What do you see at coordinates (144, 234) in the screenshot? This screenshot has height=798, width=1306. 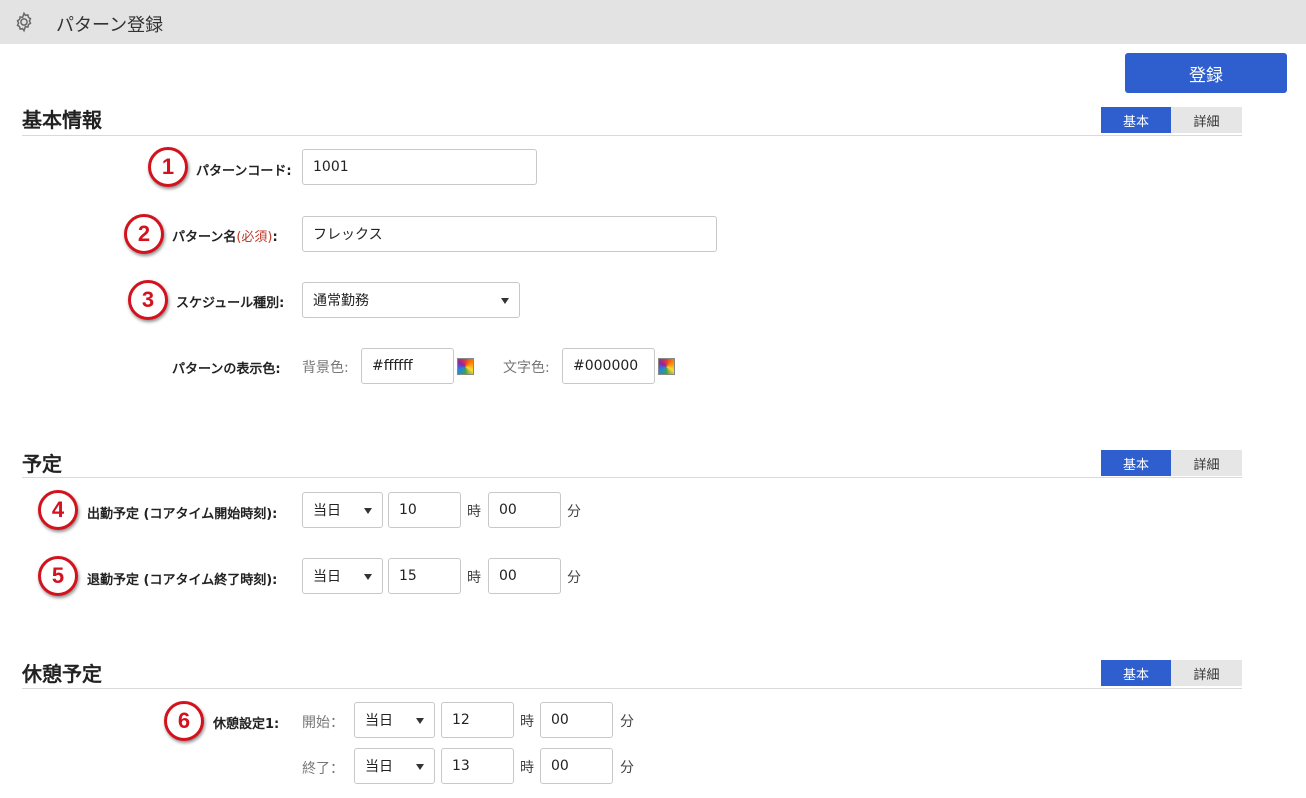 I see `annotation-badge-2: 2` at bounding box center [144, 234].